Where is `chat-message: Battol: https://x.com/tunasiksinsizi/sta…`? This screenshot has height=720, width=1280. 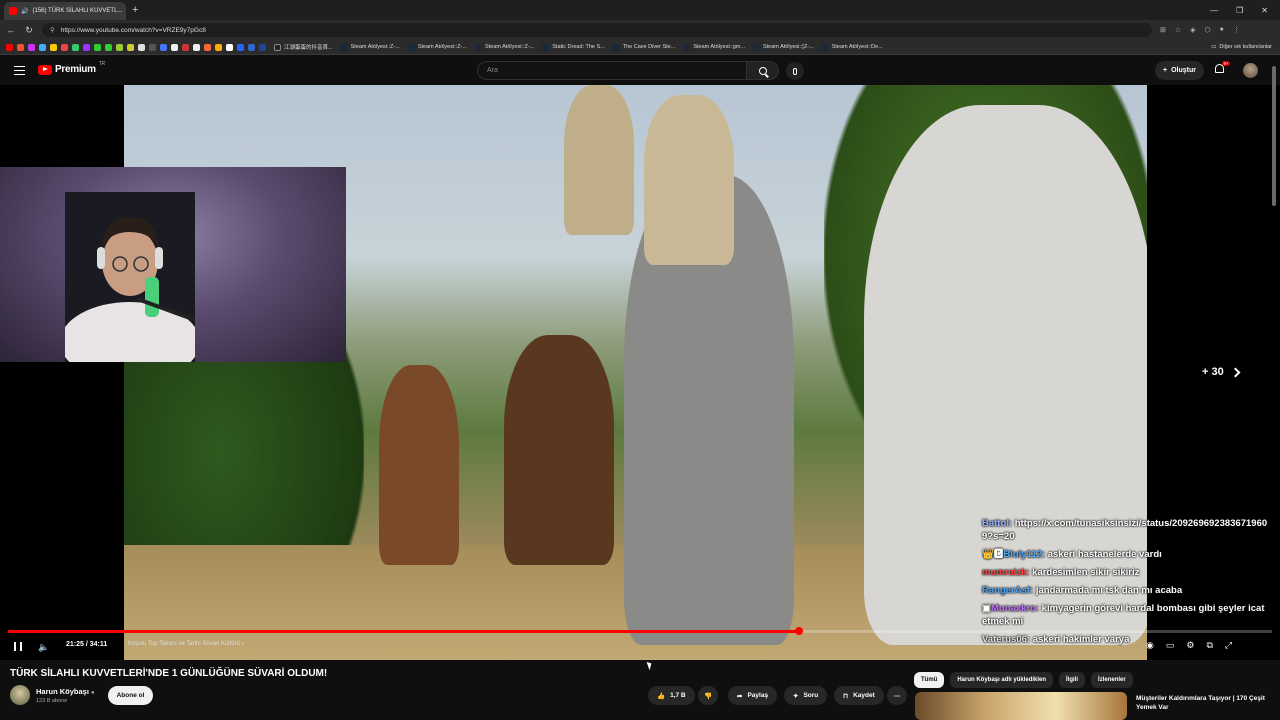 chat-message: Battol: https://x.com/tunasiksinsizi/sta… is located at coordinates (1130, 530).